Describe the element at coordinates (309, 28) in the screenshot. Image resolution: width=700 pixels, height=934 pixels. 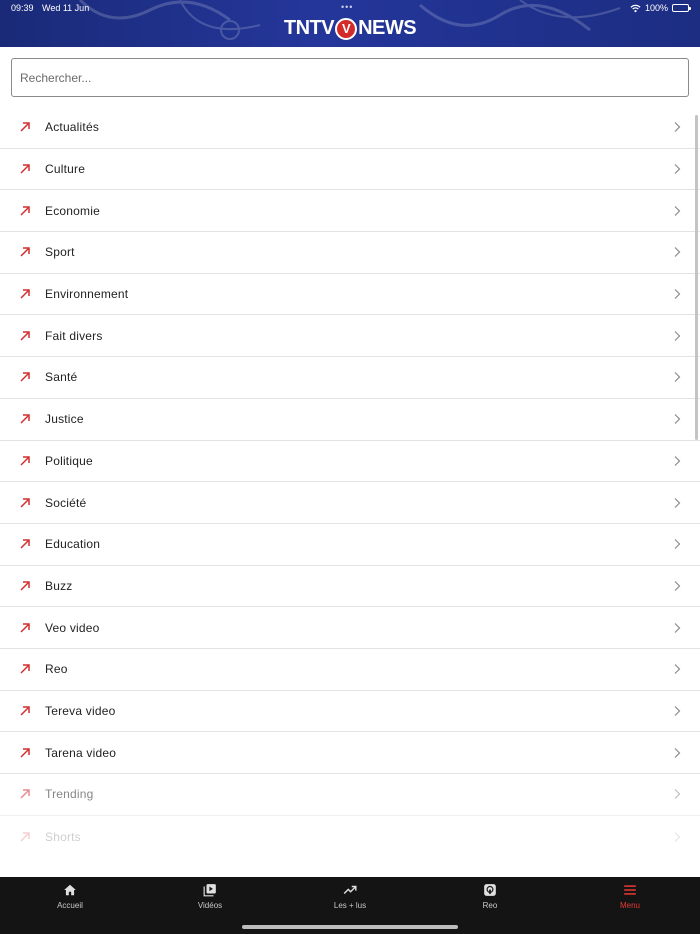
I see `logo-text-left: TNTV` at that location.